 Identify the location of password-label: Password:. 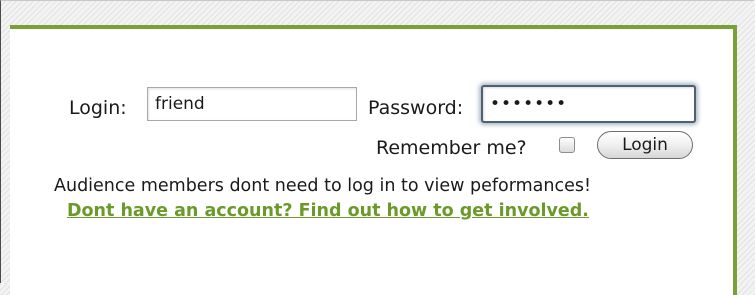
(416, 108).